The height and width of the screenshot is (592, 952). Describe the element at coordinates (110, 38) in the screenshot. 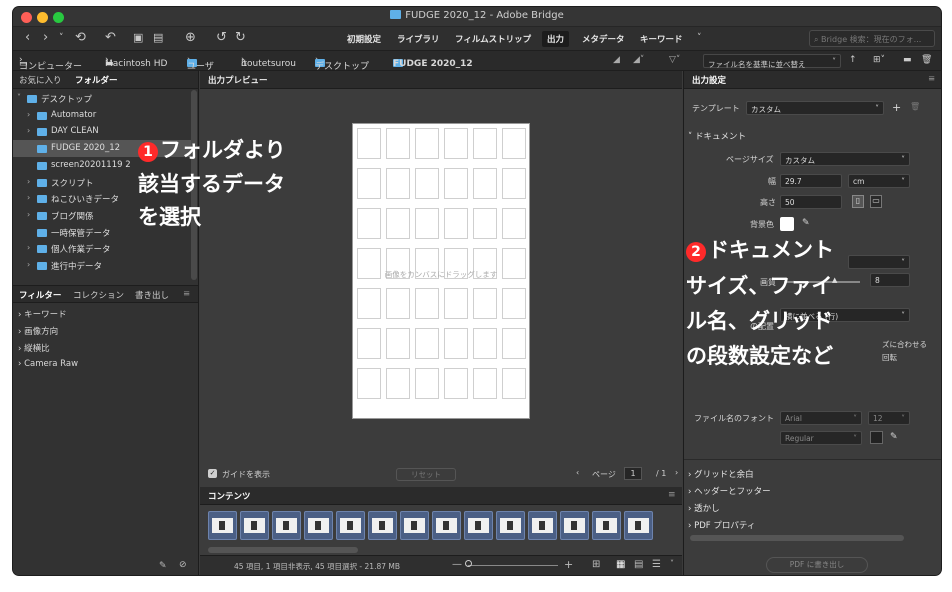

I see `return-icon: ↶` at that location.